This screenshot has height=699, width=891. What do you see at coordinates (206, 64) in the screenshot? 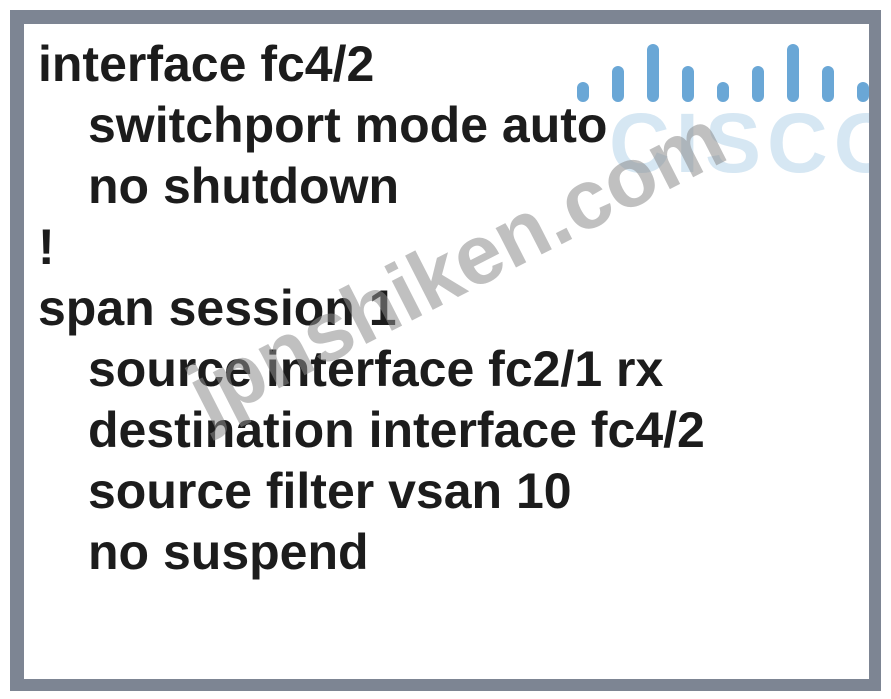
I see `code-line: interface fc4/2` at bounding box center [206, 64].